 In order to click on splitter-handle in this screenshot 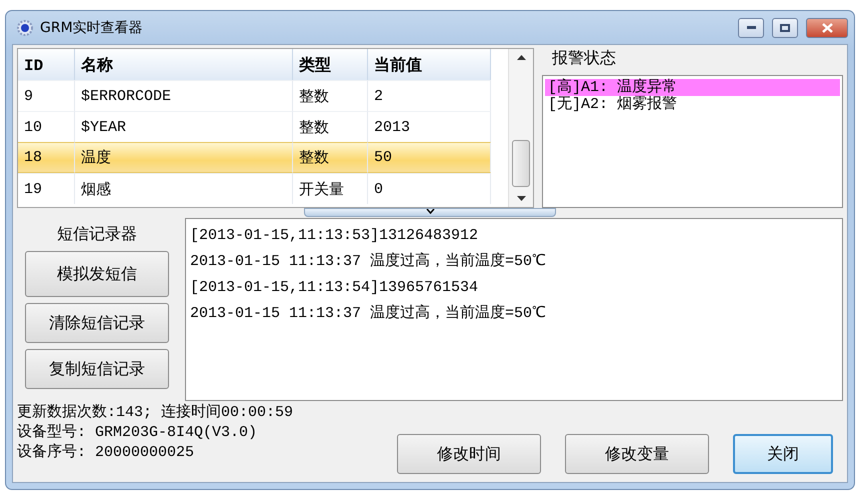, I will do `click(430, 212)`.